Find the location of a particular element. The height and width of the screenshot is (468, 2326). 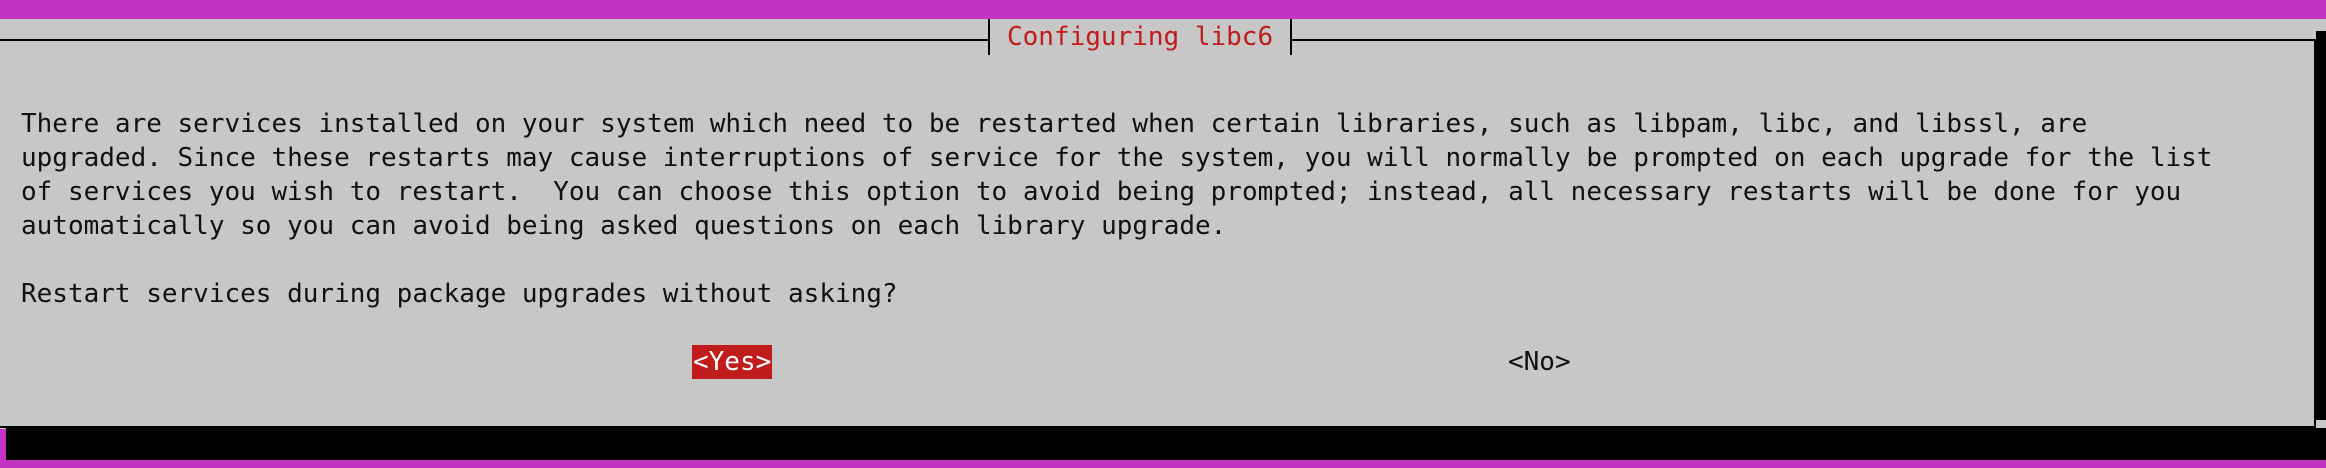

no-button: <No> is located at coordinates (1539, 362).